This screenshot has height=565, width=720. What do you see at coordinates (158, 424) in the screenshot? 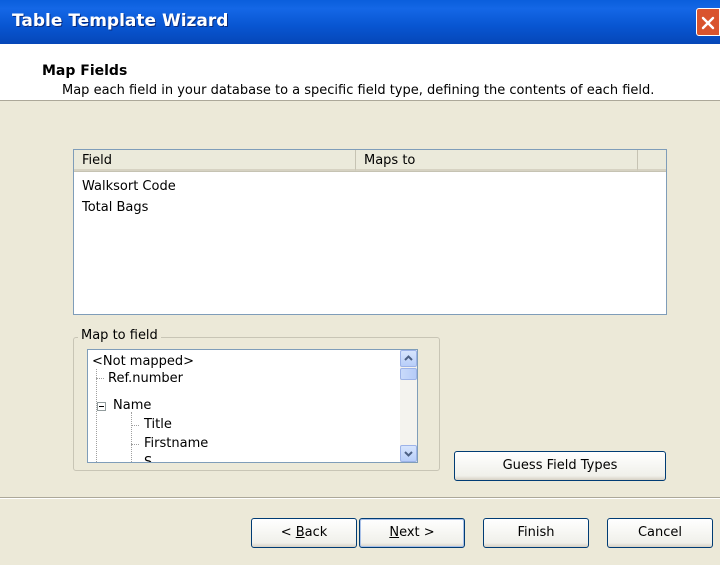
I see `tree-item-title: Title` at bounding box center [158, 424].